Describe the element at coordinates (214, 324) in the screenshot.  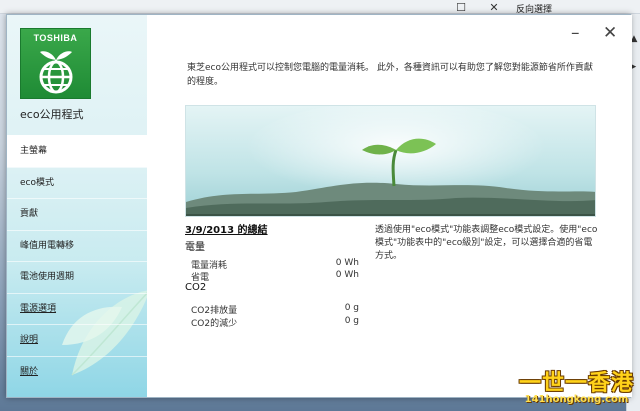
I see `stat-label: CO2的減少` at that location.